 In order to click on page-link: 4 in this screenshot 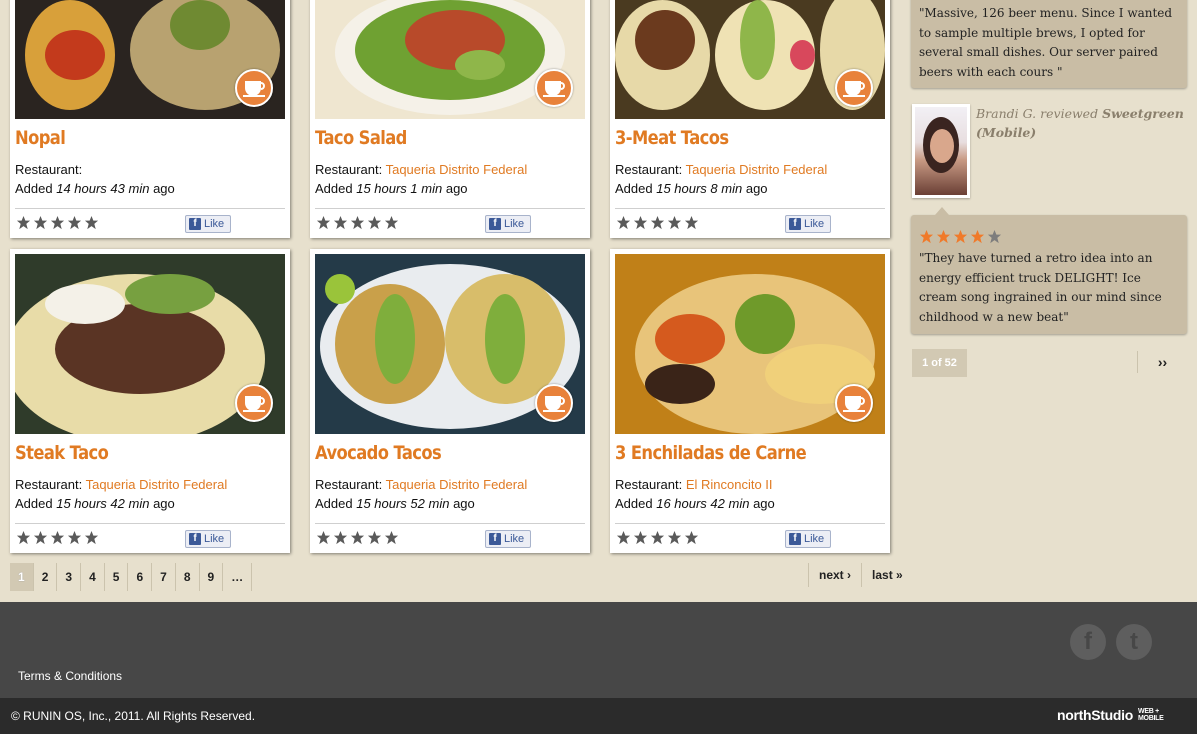, I will do `click(93, 577)`.